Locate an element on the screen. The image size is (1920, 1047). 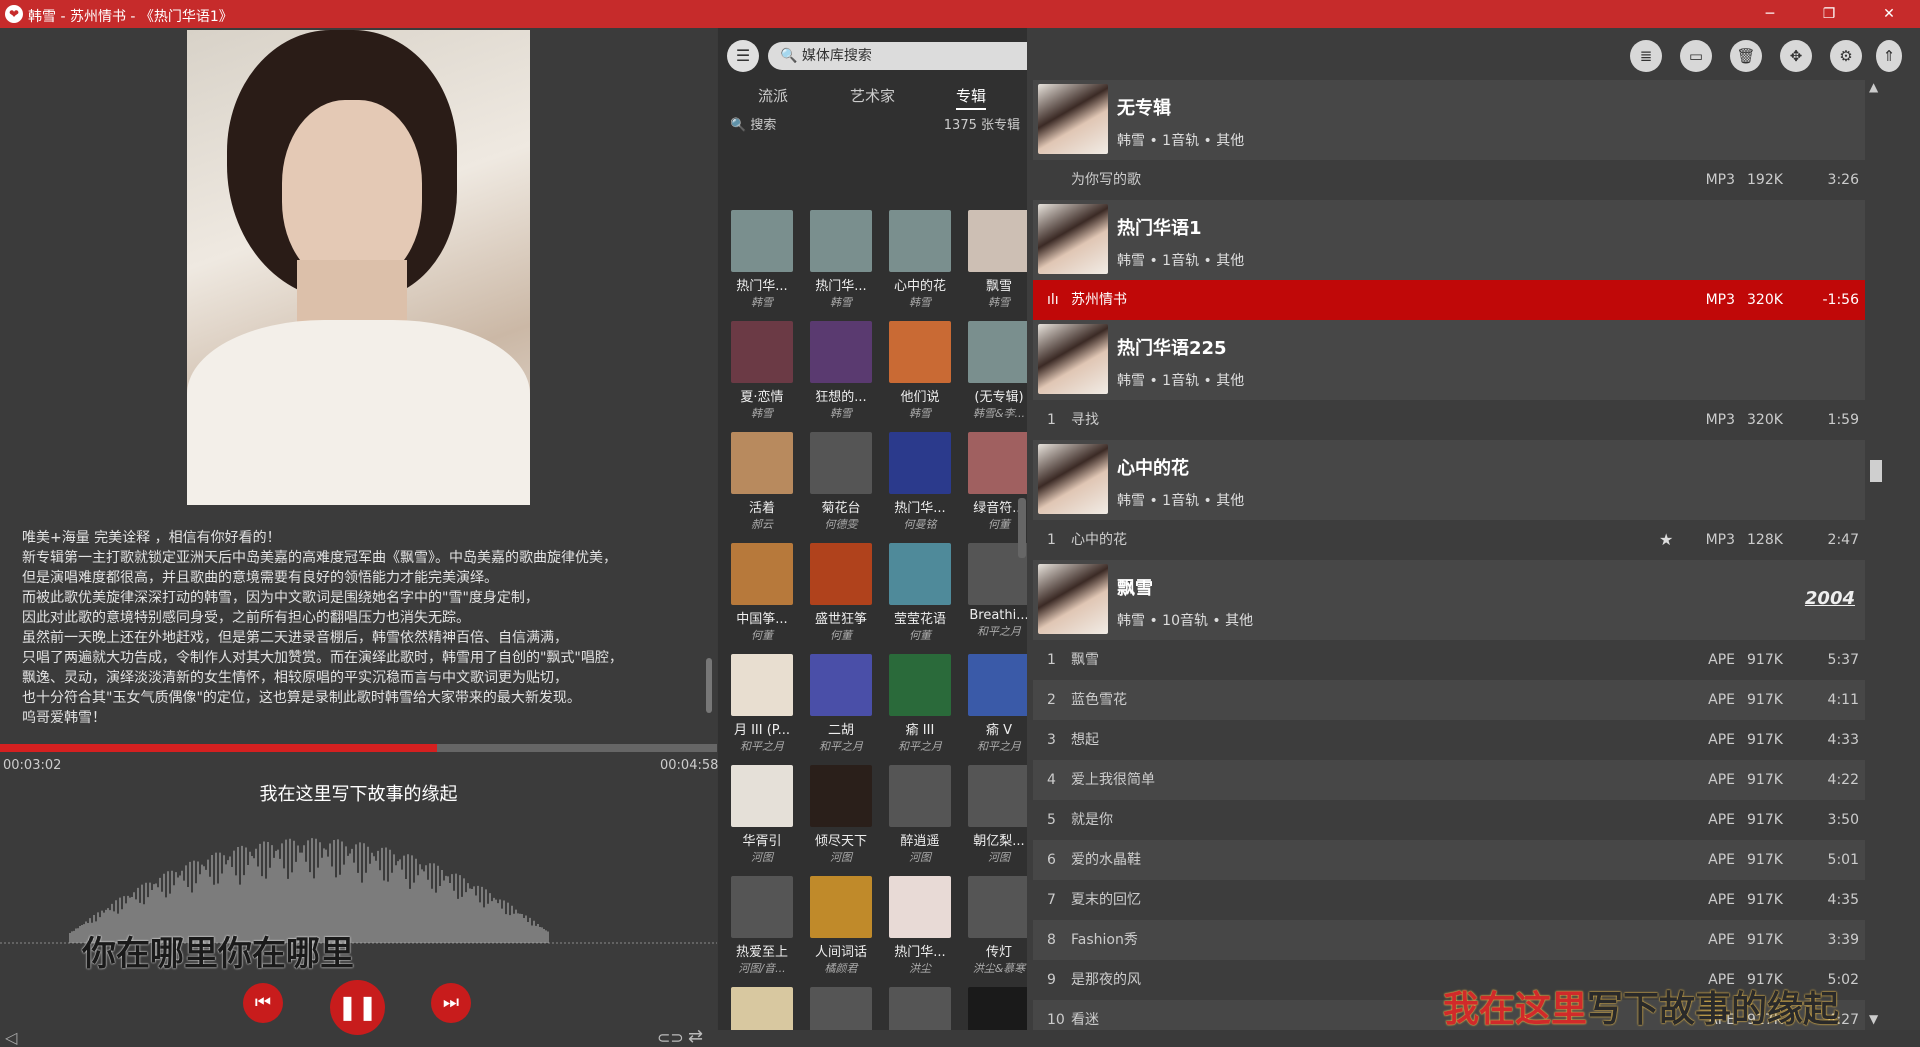
track-row: 1 寻找 MP3 320K 1:59 is located at coordinates (1449, 420).